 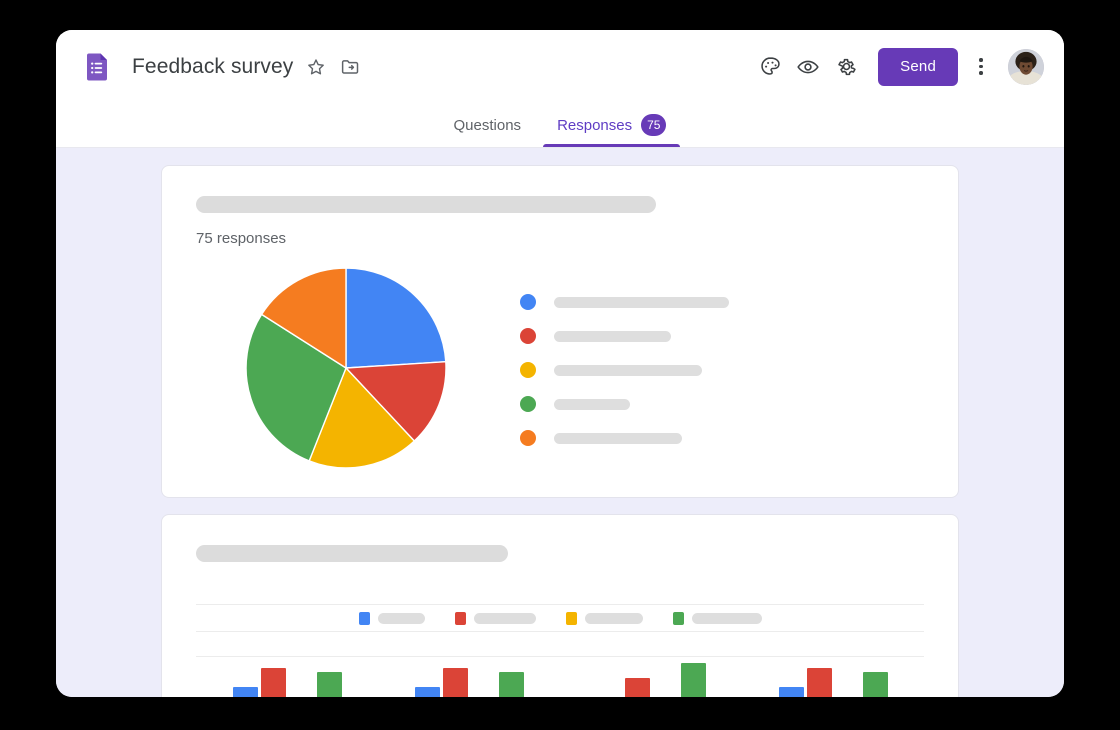 What do you see at coordinates (571, 618) in the screenshot?
I see `legend-color-swatch-yellow` at bounding box center [571, 618].